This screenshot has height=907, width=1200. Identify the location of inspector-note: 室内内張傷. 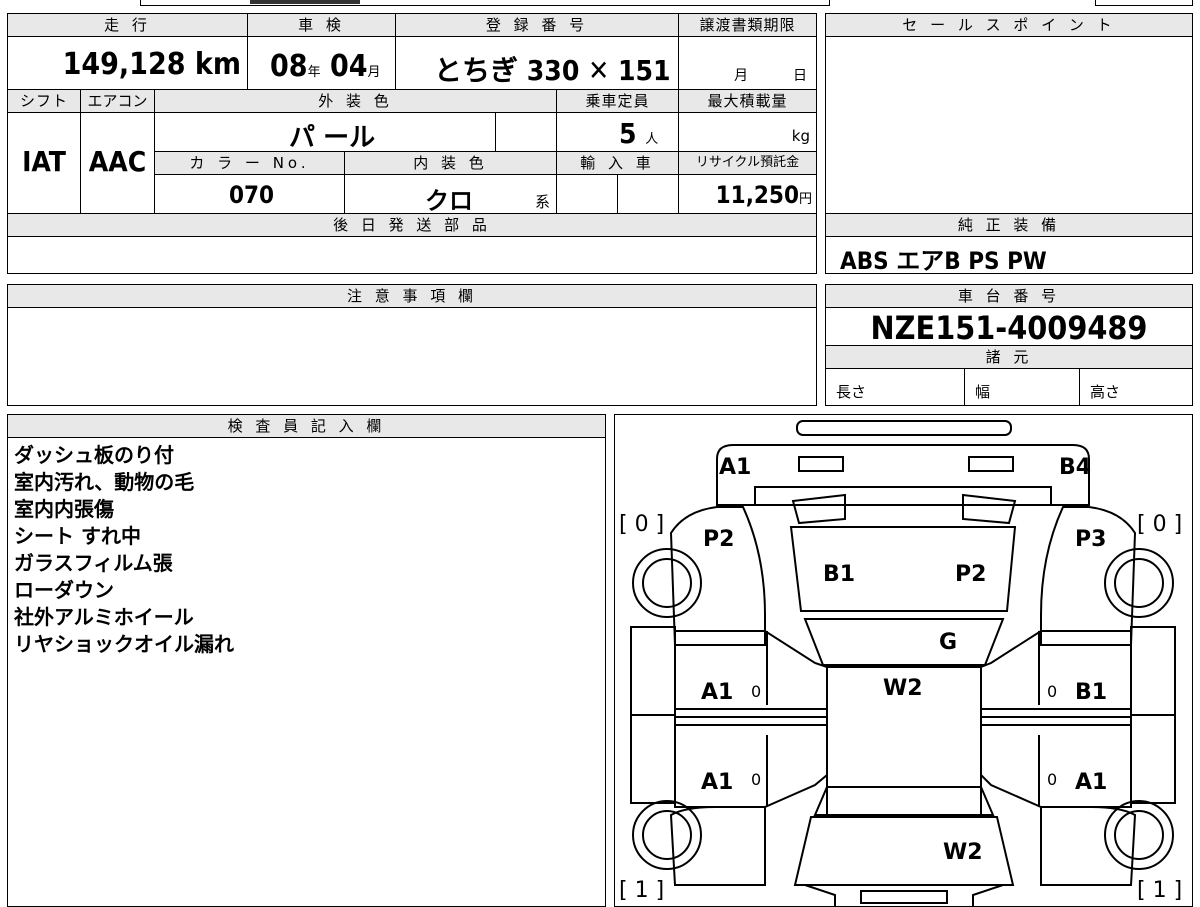
(64, 509).